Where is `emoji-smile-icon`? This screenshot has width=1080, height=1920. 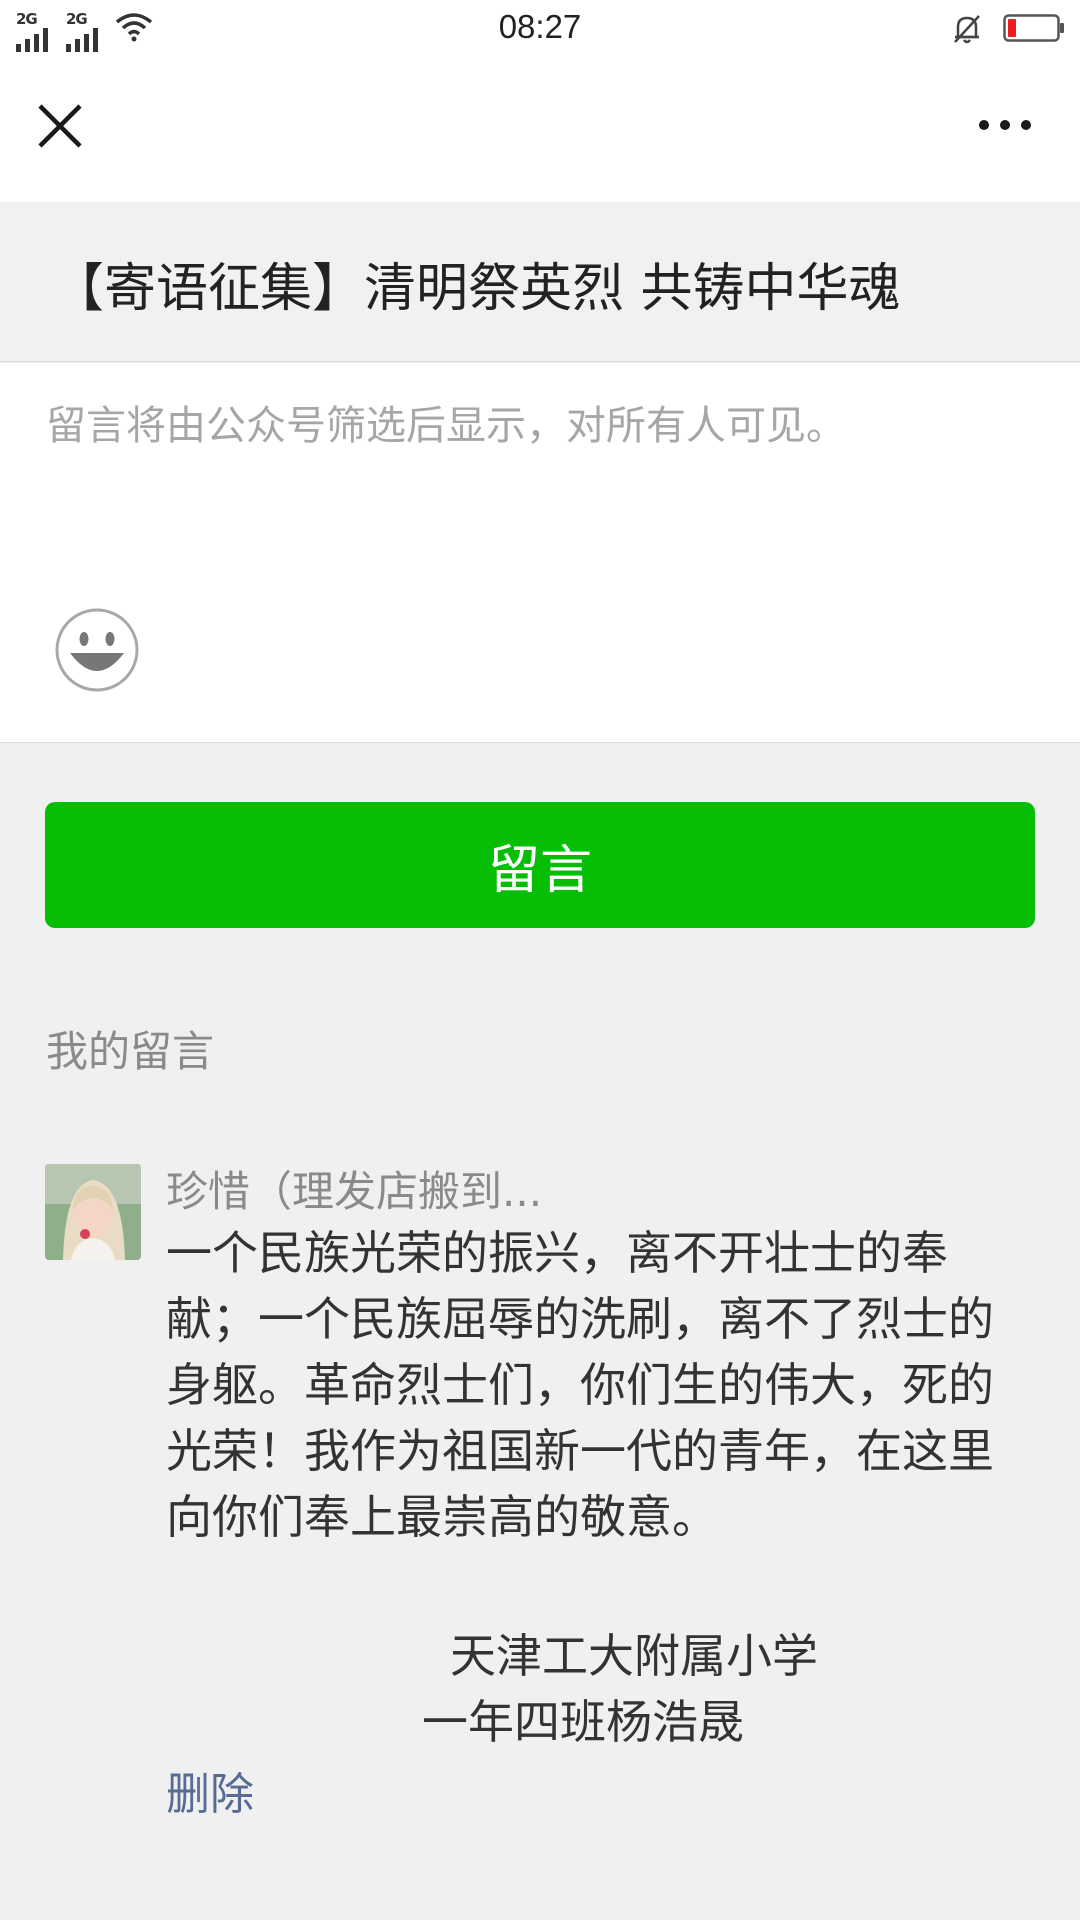
emoji-smile-icon is located at coordinates (97, 650).